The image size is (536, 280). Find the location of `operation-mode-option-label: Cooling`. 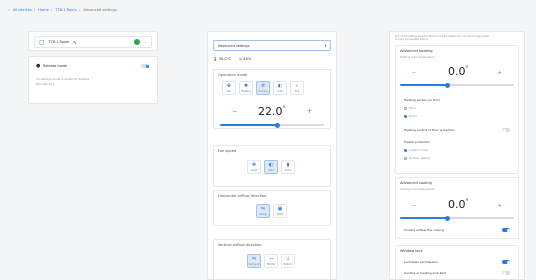

operation-mode-option-label: Cooling is located at coordinates (263, 91).